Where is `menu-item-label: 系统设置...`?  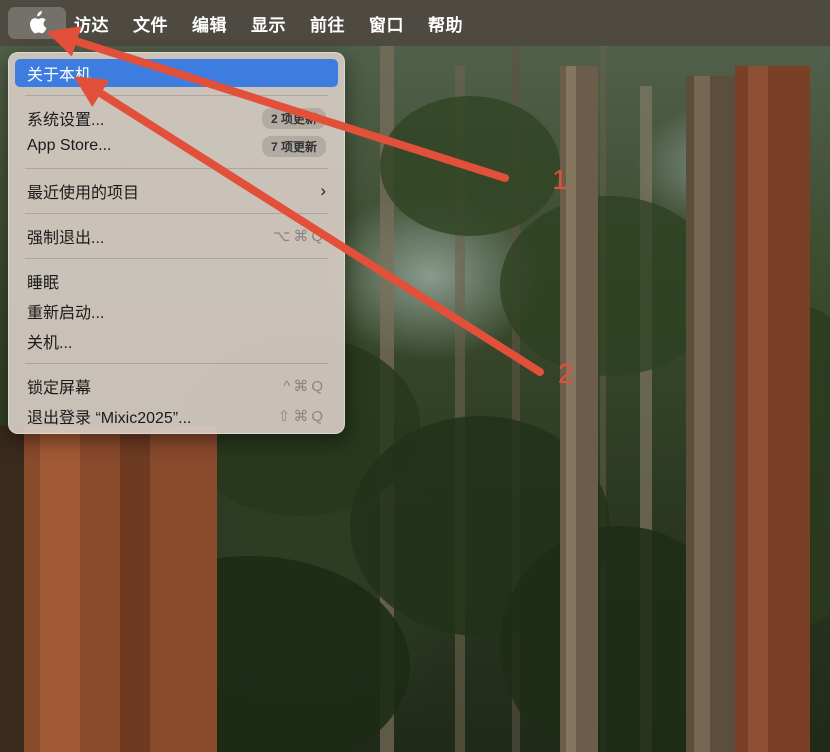 menu-item-label: 系统设置... is located at coordinates (66, 120).